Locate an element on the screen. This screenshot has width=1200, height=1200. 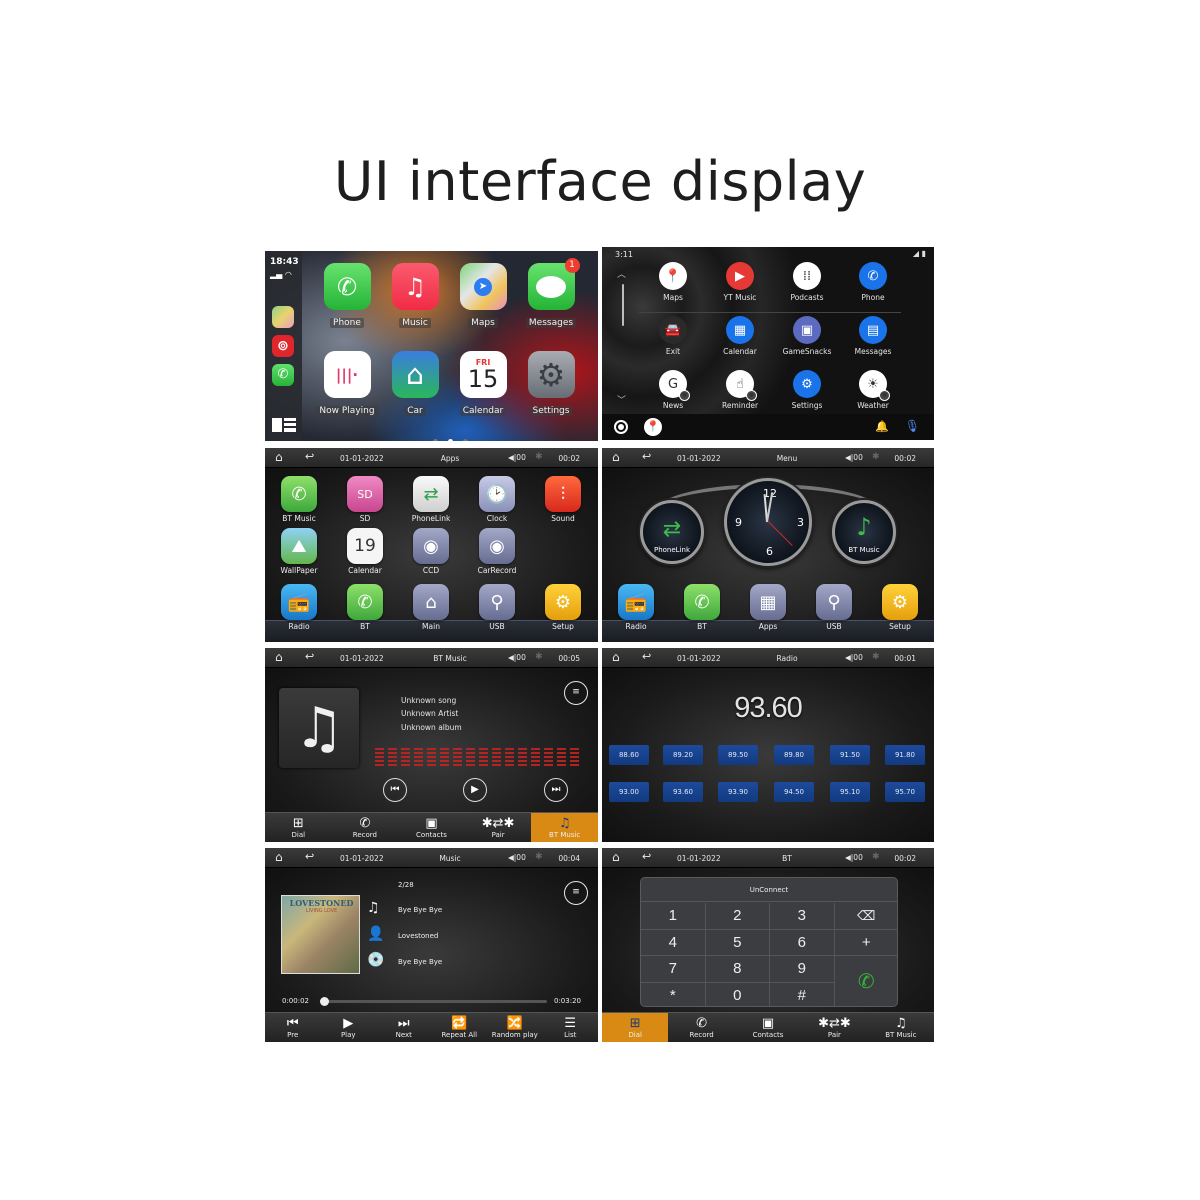
next-button: ⏭ is located at coordinates (556, 790).